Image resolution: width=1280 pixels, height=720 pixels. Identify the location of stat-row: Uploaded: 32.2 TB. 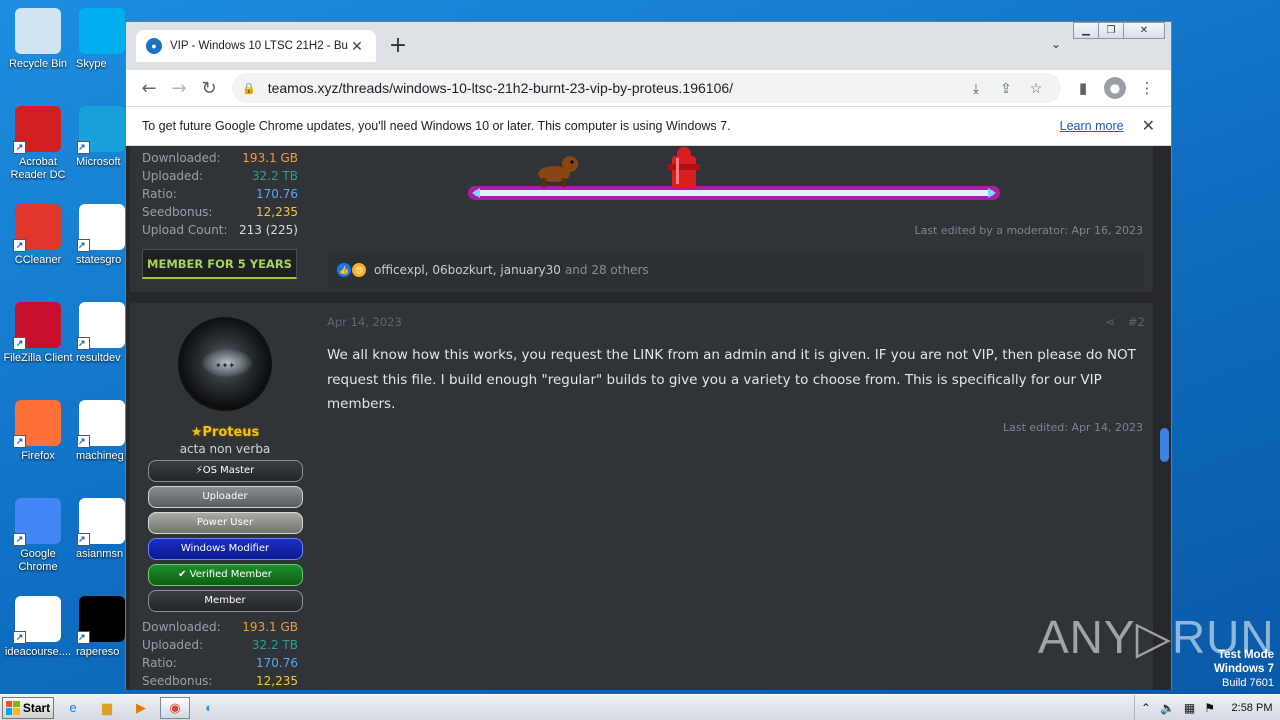
(220, 645).